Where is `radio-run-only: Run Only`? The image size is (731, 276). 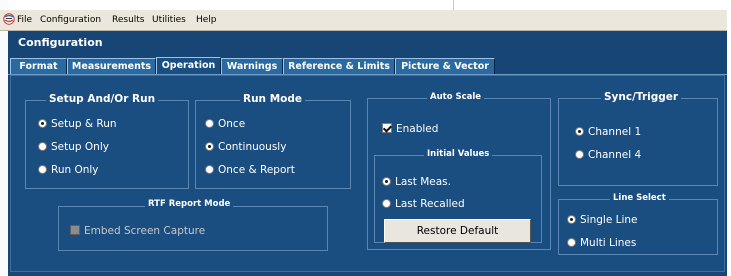 radio-run-only: Run Only is located at coordinates (68, 170).